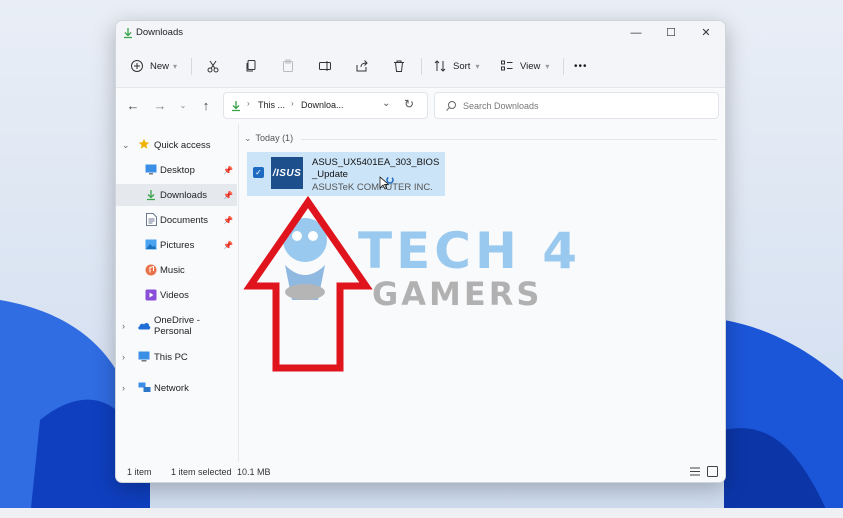  What do you see at coordinates (133, 106) in the screenshot?
I see `back-arrow-icon: ←` at bounding box center [133, 106].